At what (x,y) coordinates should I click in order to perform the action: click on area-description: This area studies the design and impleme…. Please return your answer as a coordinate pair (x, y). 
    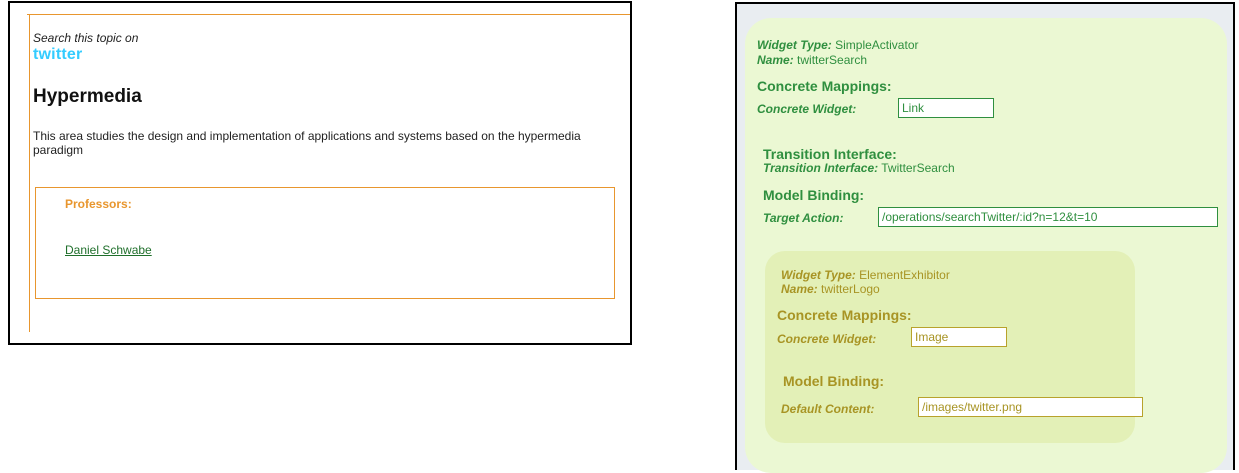
    Looking at the image, I should click on (307, 143).